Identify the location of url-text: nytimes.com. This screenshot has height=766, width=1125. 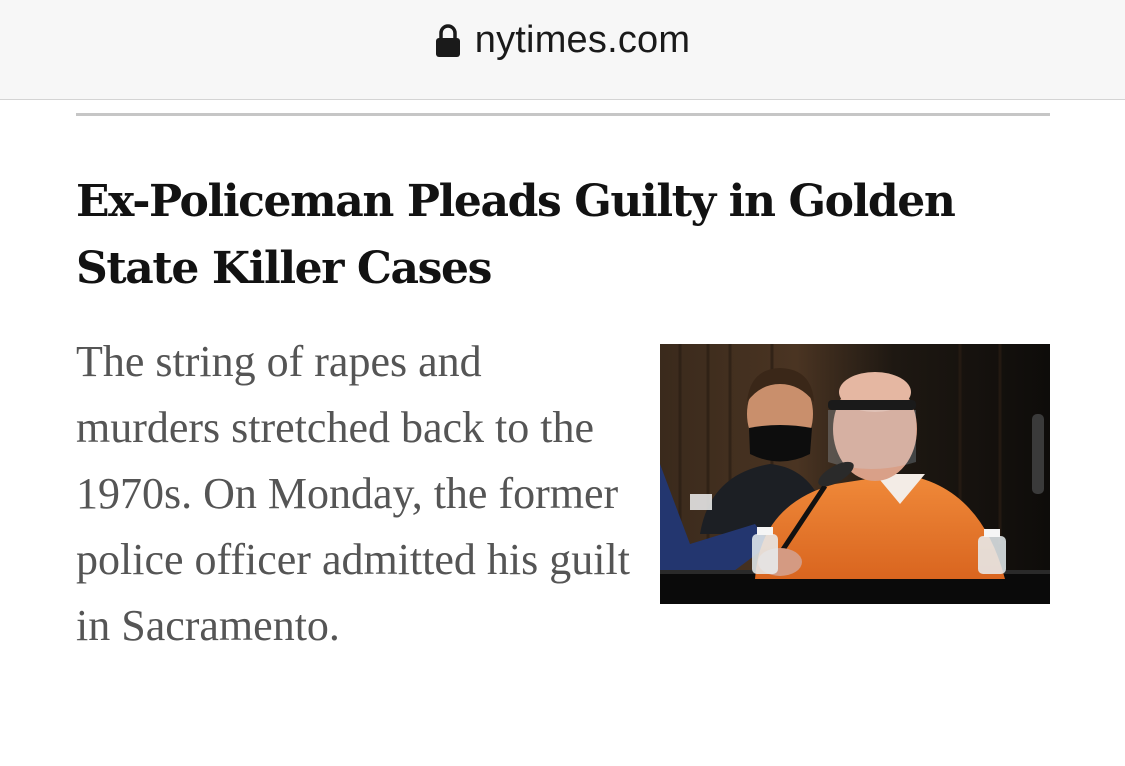
(582, 40).